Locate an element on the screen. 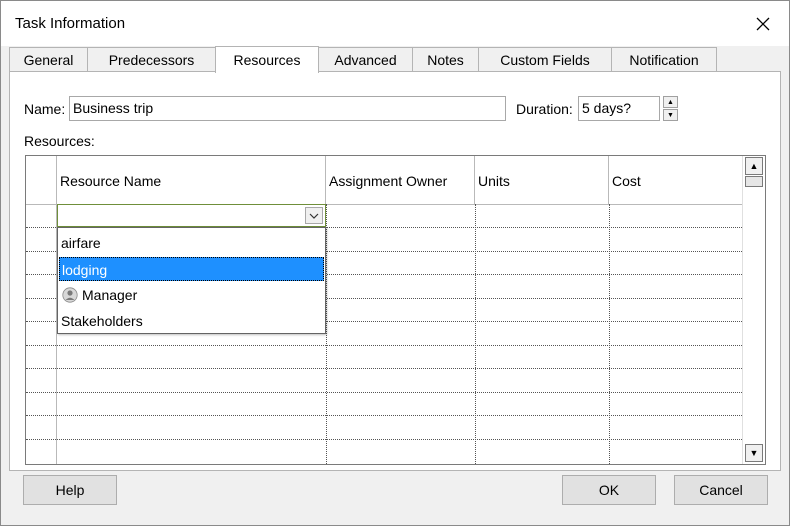 The height and width of the screenshot is (526, 790). combobox-dropdown-button is located at coordinates (314, 215).